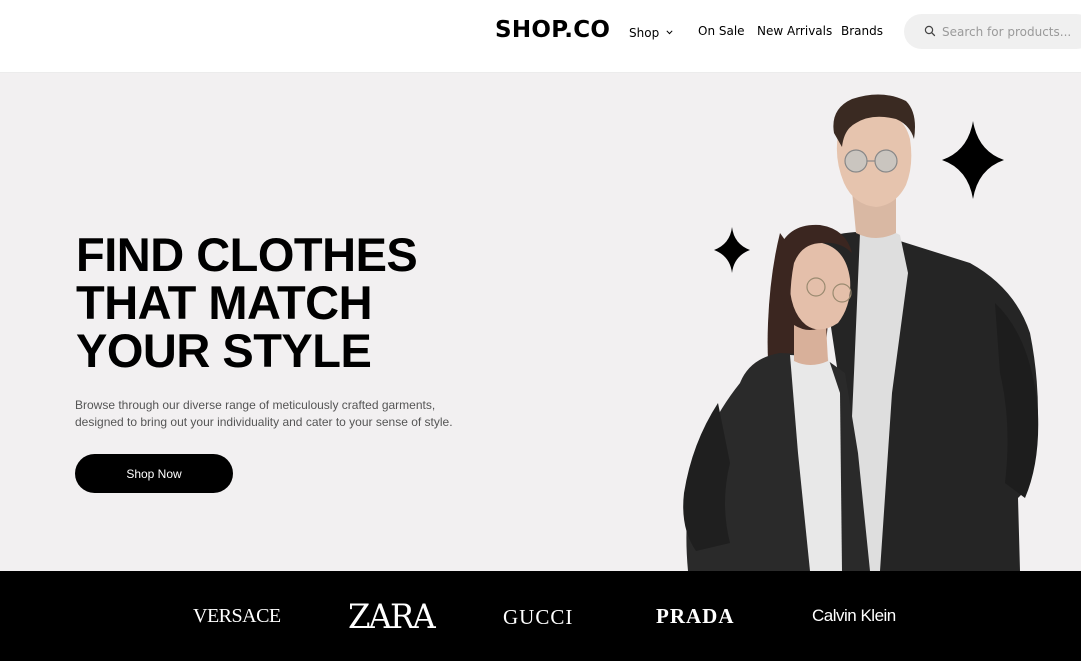 The width and height of the screenshot is (1081, 661). Describe the element at coordinates (862, 31) in the screenshot. I see `nav-brands: Brands` at that location.